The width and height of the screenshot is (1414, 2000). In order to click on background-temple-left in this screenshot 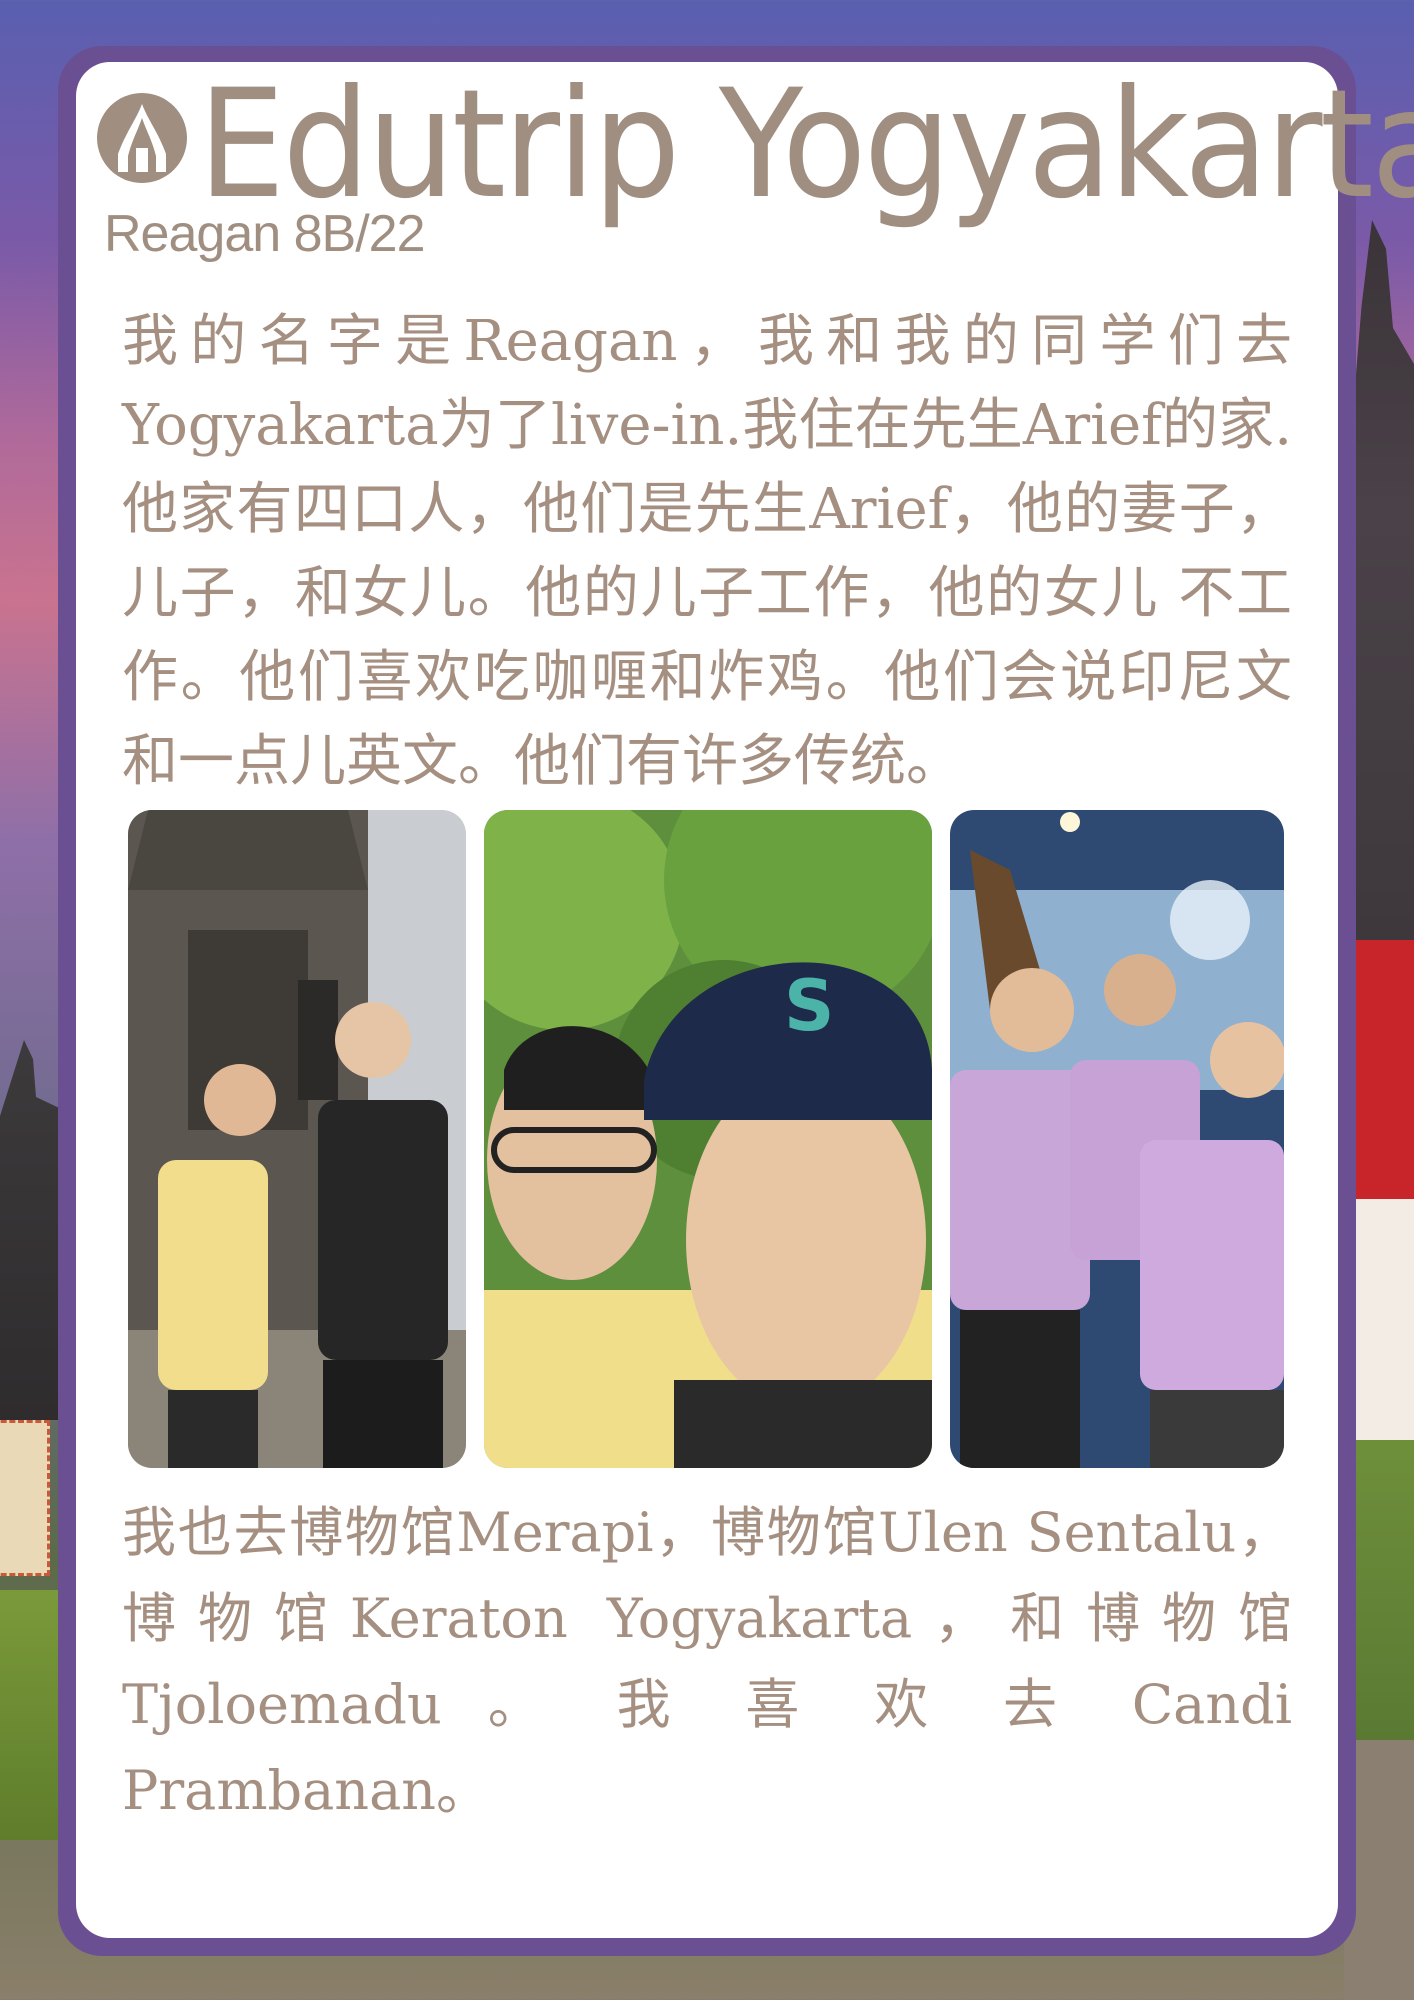, I will do `click(30, 1230)`.